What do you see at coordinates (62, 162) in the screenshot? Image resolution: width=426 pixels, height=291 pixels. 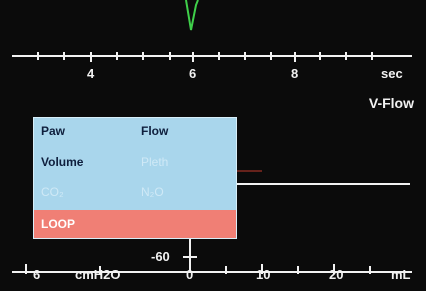 I see `menu-item-volume: Volume` at bounding box center [62, 162].